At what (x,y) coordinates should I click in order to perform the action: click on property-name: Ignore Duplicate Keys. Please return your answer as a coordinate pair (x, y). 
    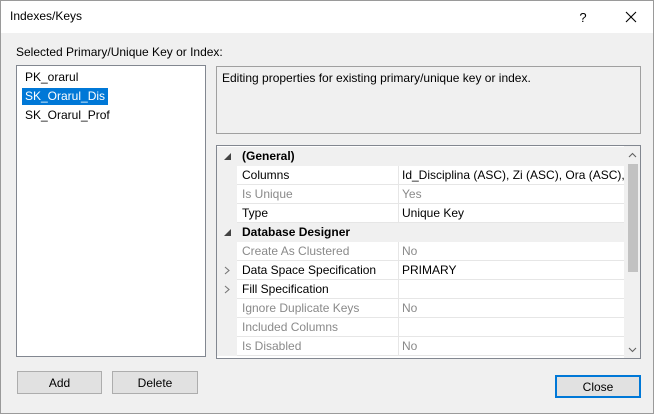
    Looking at the image, I should click on (318, 308).